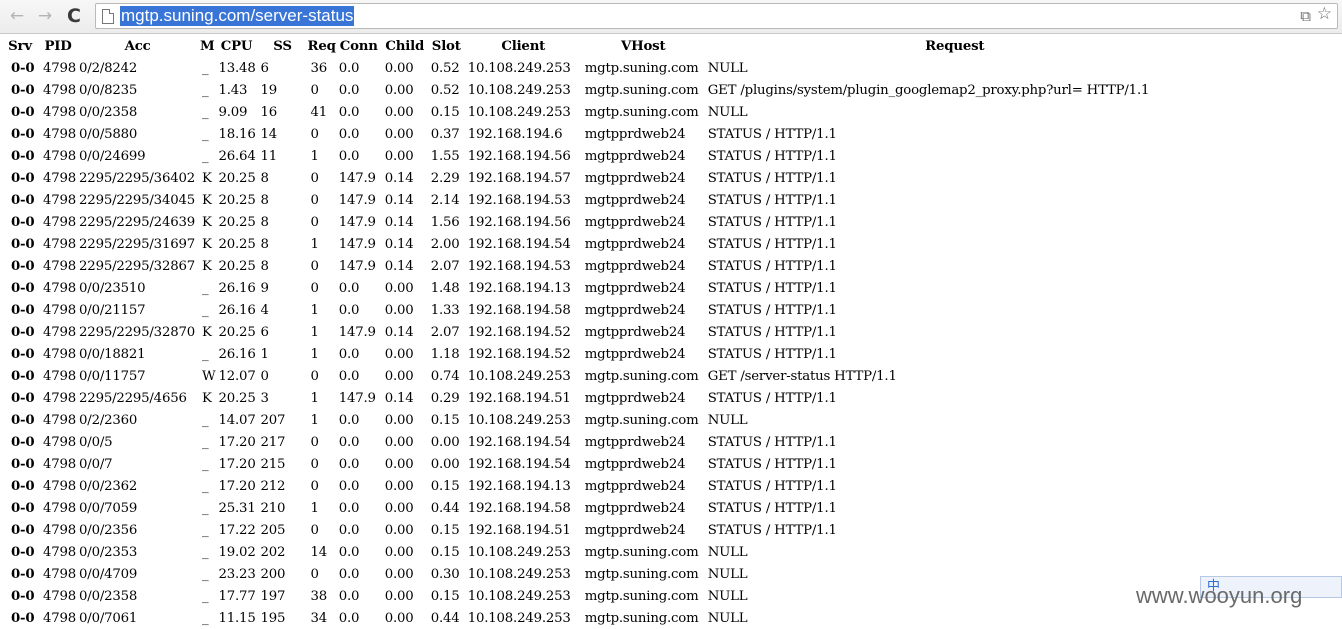 This screenshot has height=629, width=1342. I want to click on cell-ss: 0, so click(264, 376).